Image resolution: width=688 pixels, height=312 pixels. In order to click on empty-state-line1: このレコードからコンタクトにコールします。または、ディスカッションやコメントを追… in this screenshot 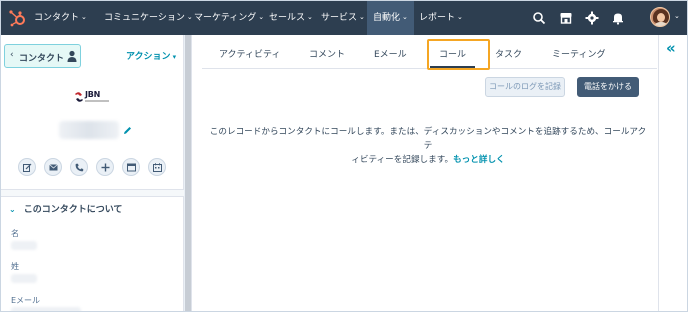, I will do `click(428, 139)`.